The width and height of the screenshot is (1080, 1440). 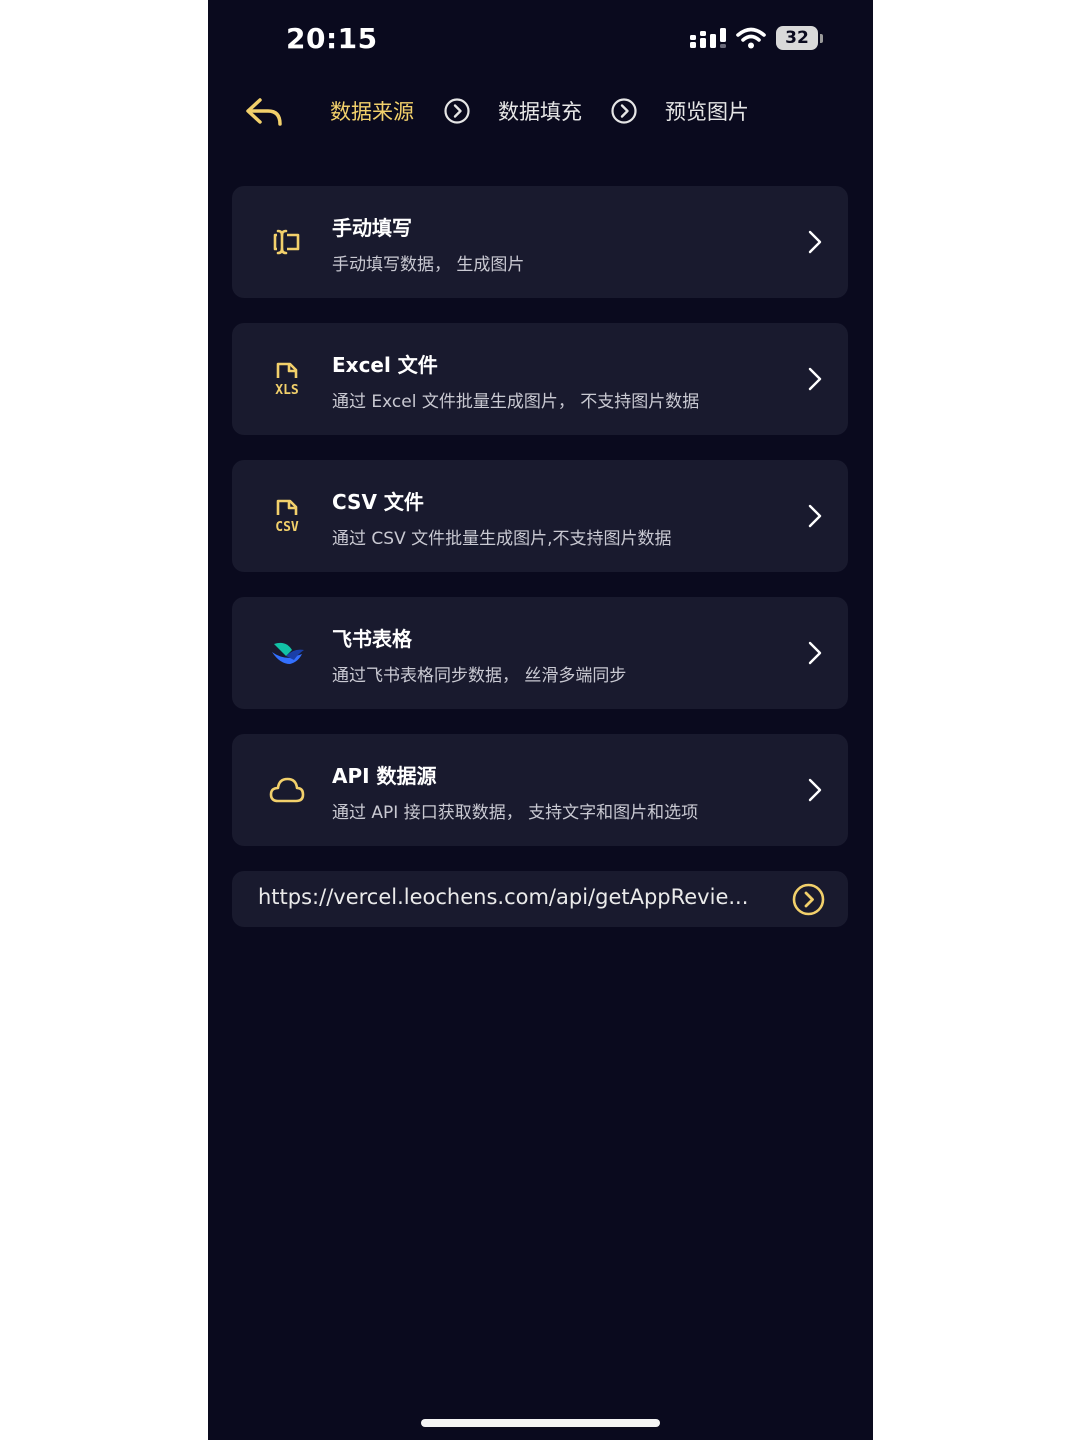 I want to click on step-data-source: 数据来源, so click(x=372, y=111).